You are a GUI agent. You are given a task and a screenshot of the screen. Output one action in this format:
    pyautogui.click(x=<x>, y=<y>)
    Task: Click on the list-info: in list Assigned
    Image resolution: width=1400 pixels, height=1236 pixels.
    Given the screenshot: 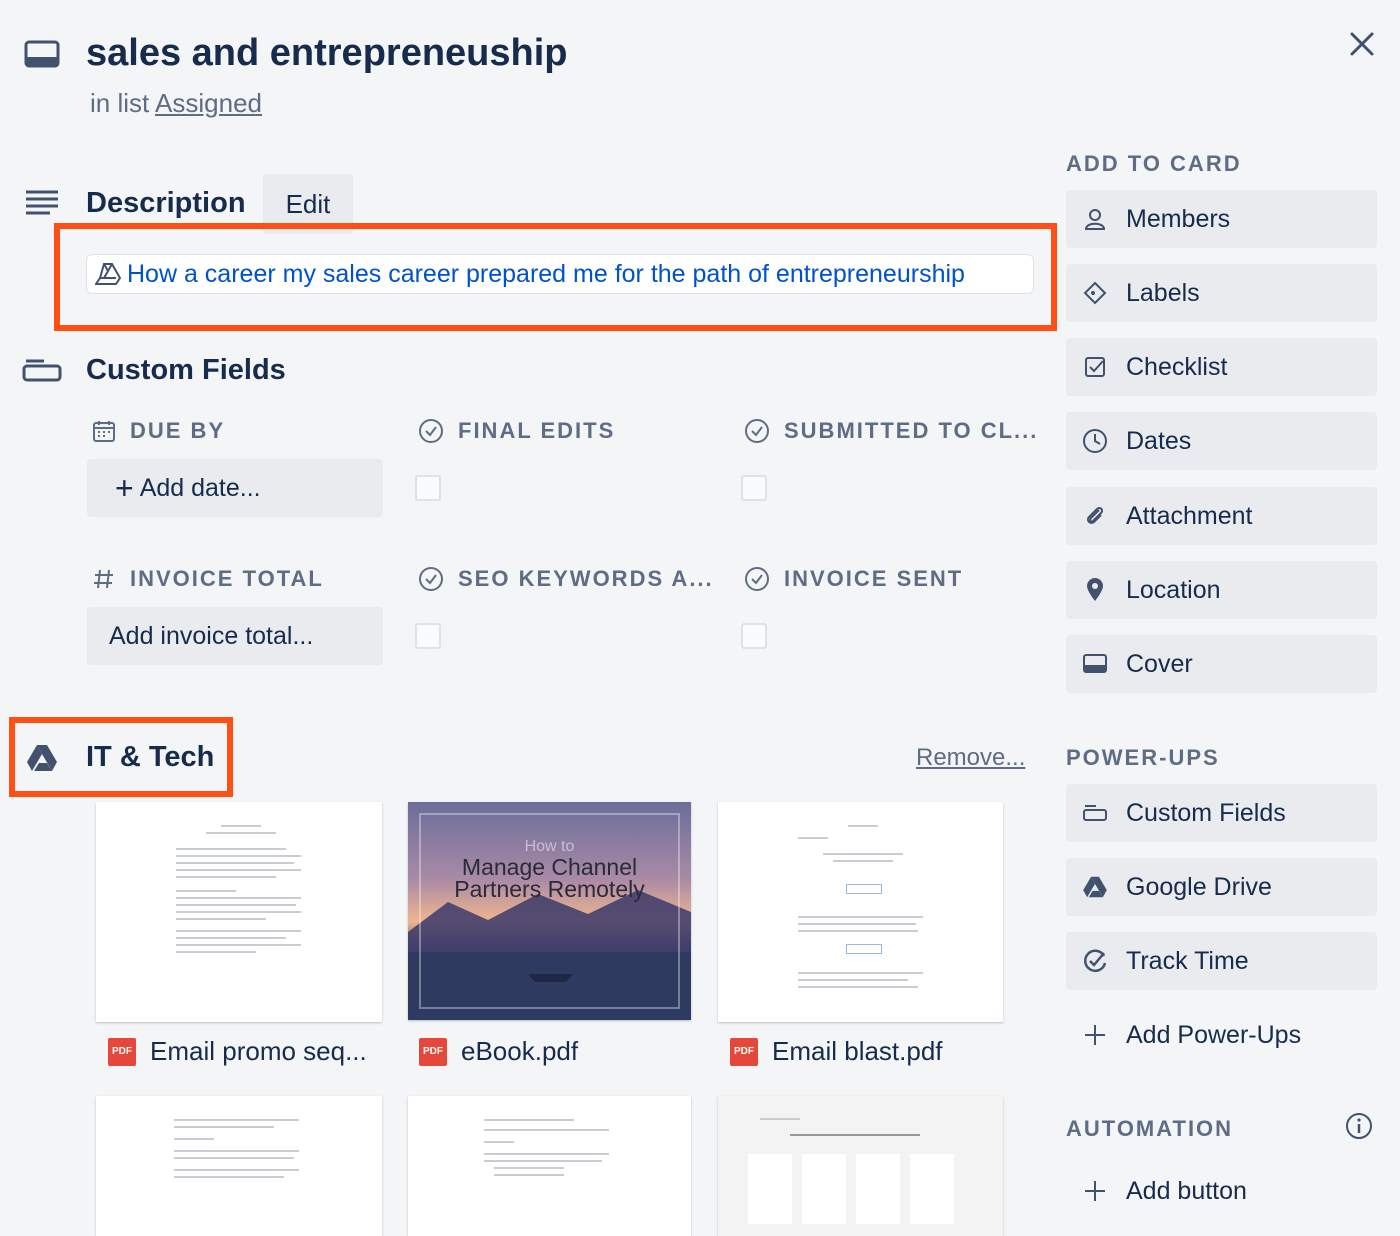 What is the action you would take?
    pyautogui.click(x=176, y=103)
    